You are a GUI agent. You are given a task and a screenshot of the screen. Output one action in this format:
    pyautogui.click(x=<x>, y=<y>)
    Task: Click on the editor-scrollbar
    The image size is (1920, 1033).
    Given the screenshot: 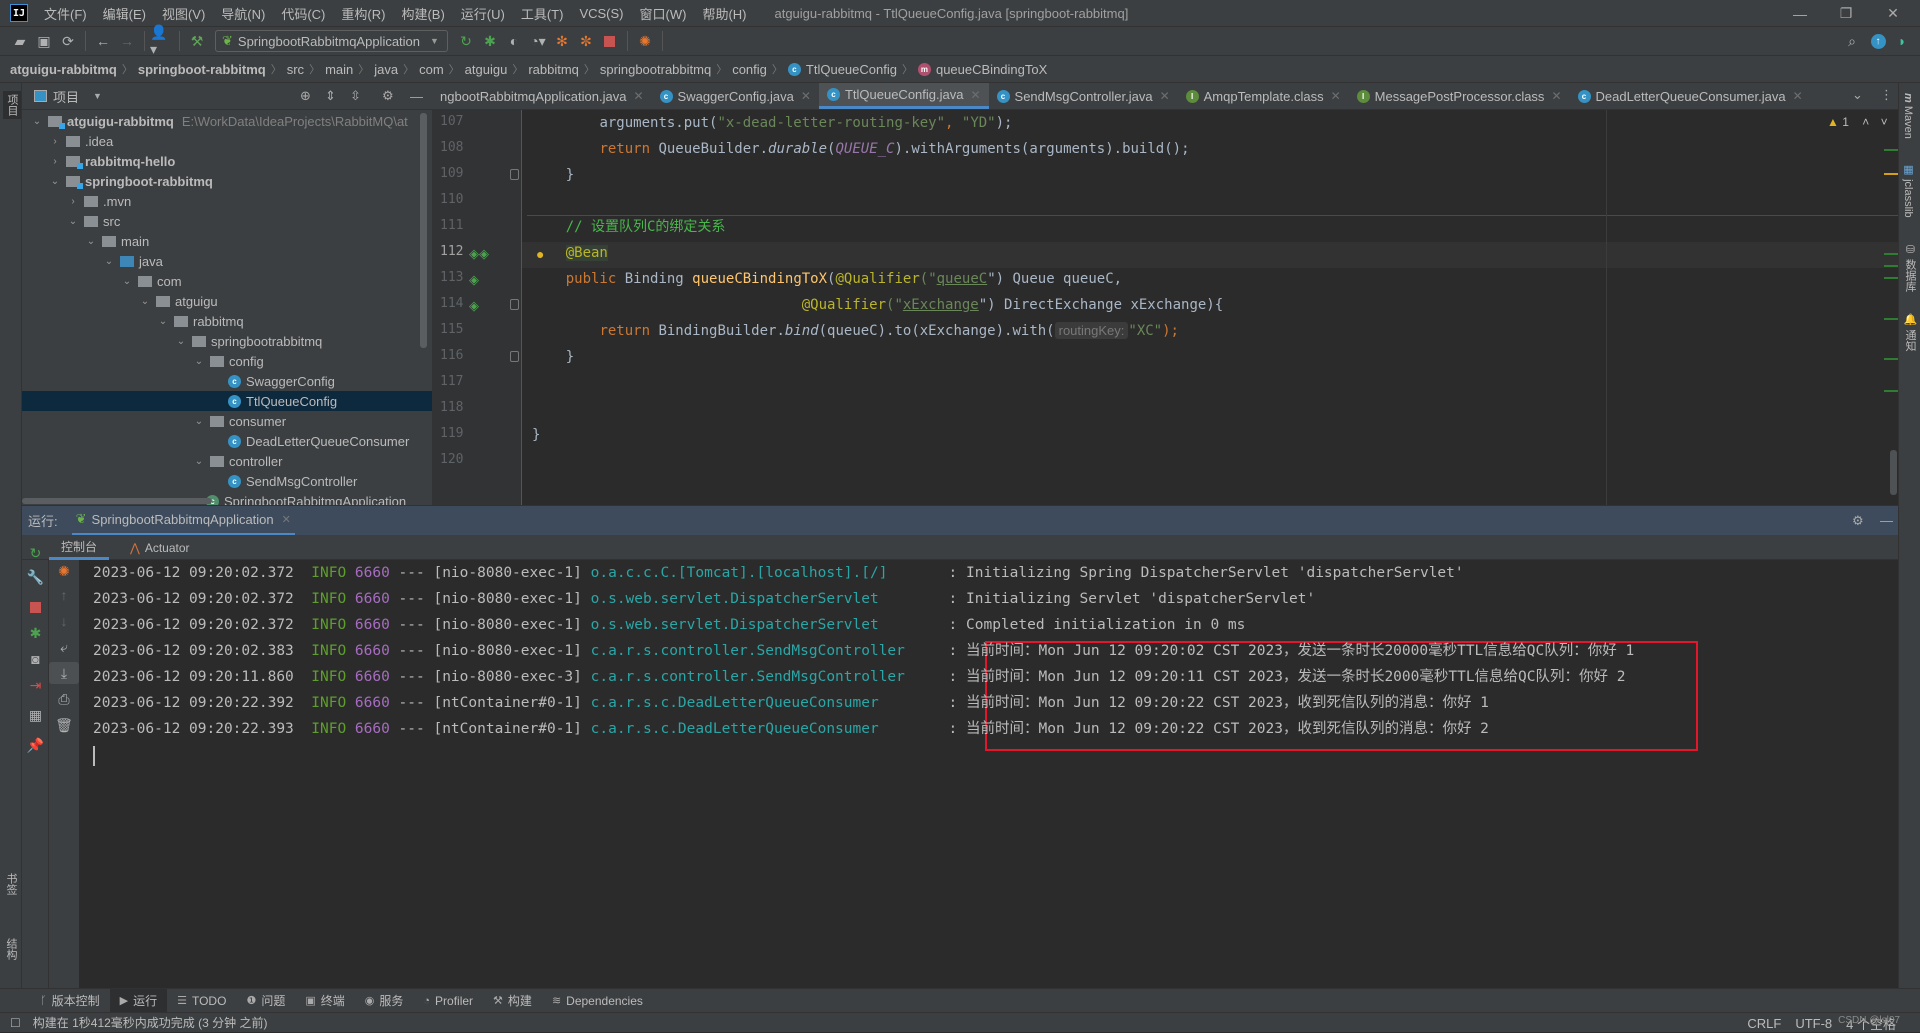 What is the action you would take?
    pyautogui.click(x=1893, y=472)
    